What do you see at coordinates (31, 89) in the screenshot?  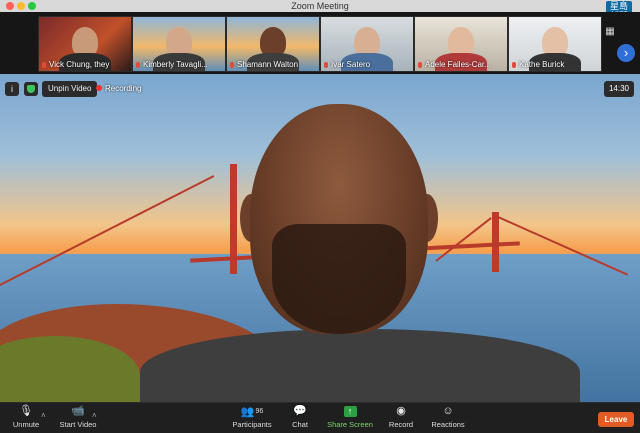 I see `security-shield-icon` at bounding box center [31, 89].